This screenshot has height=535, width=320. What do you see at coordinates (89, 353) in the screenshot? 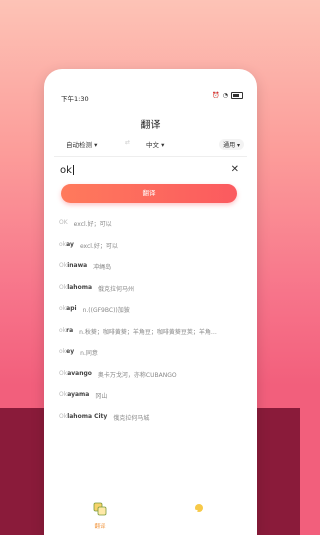
I see `suggestion-definition: n.同意` at bounding box center [89, 353].